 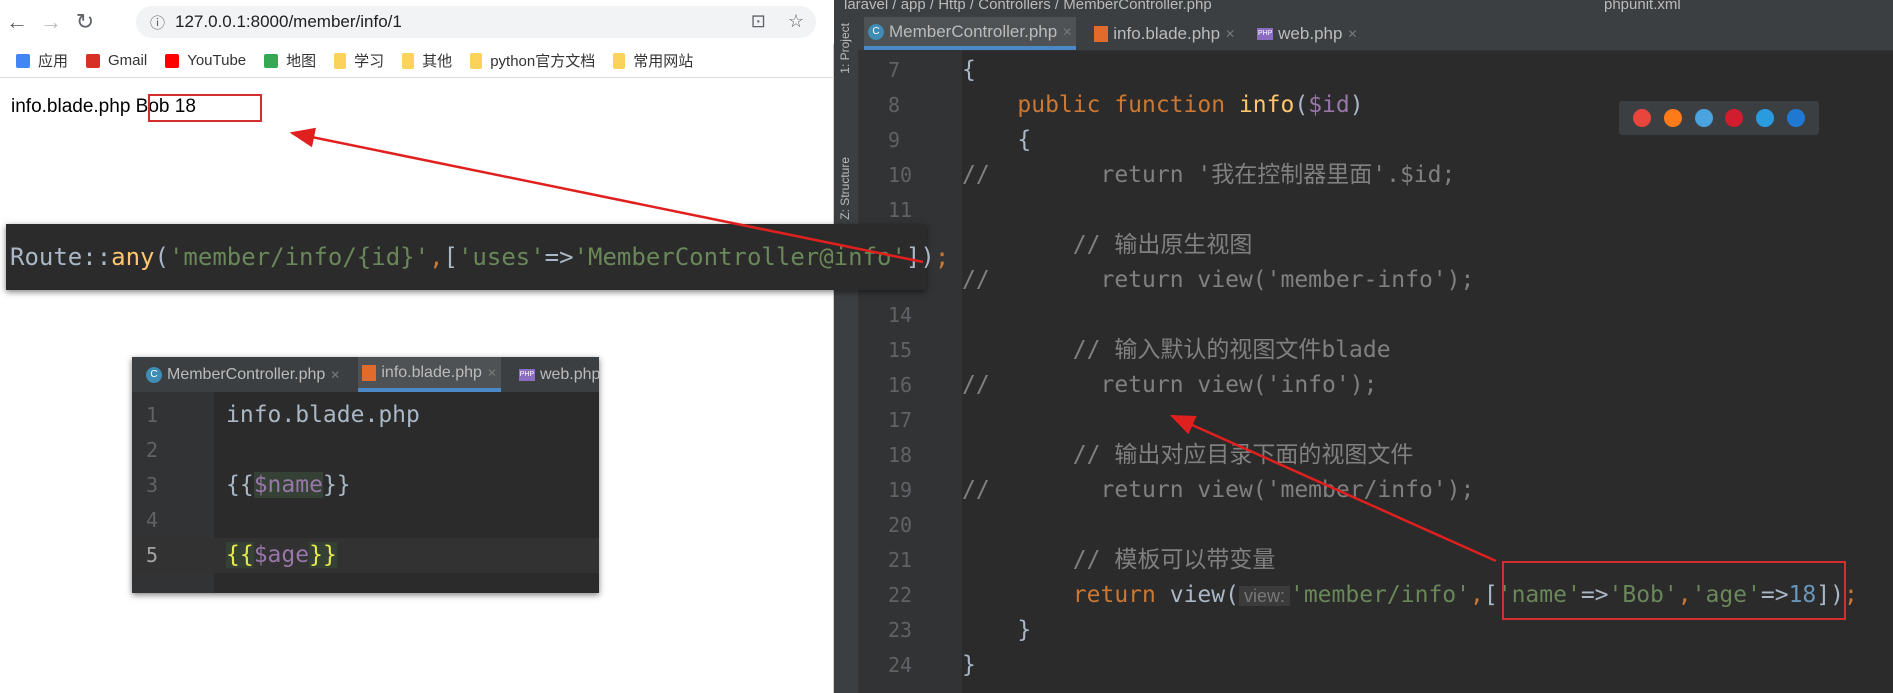 I want to click on line-number: 14, so click(x=900, y=315).